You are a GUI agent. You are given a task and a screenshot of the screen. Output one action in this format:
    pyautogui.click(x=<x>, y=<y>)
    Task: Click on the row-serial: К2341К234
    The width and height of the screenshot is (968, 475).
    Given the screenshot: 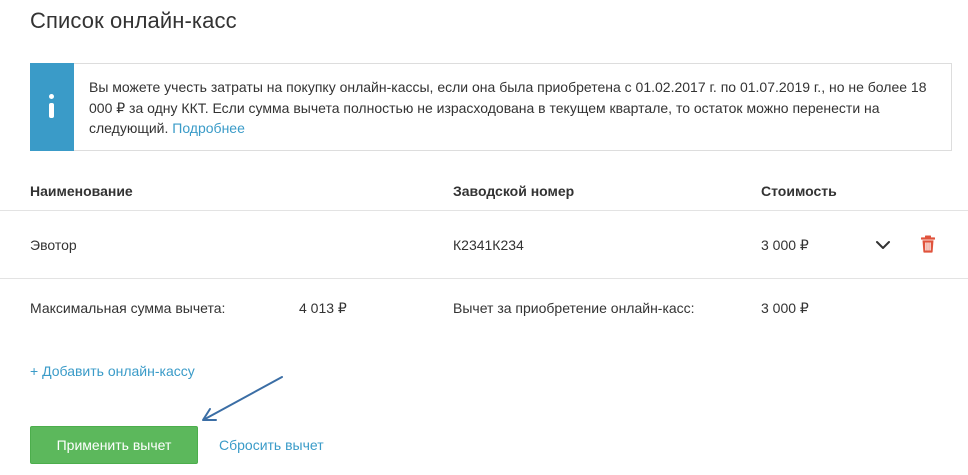 What is the action you would take?
    pyautogui.click(x=488, y=245)
    